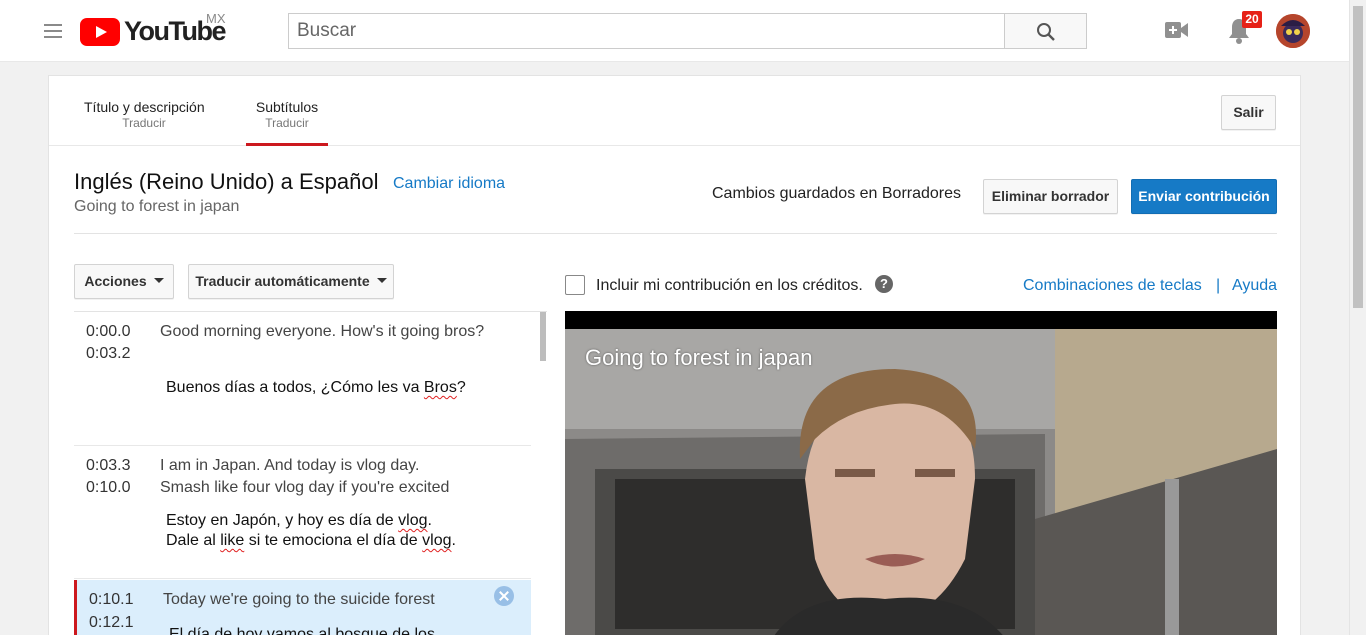 The height and width of the screenshot is (635, 1366). Describe the element at coordinates (331, 388) in the screenshot. I see `caption-translation: Buenos días a todos, ¿Cómo les va Bros?` at that location.